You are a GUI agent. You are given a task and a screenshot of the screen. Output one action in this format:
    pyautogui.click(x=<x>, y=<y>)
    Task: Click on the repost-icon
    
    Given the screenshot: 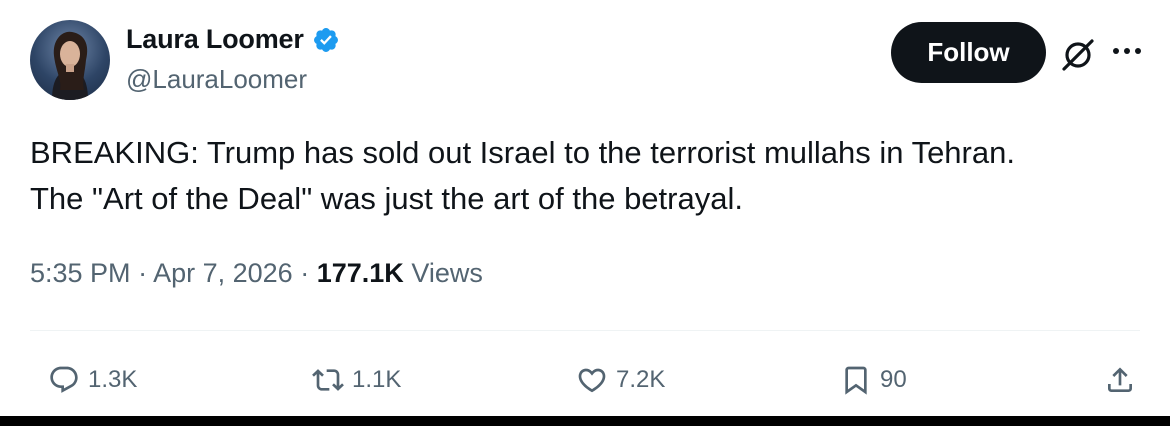 What is the action you would take?
    pyautogui.click(x=328, y=380)
    